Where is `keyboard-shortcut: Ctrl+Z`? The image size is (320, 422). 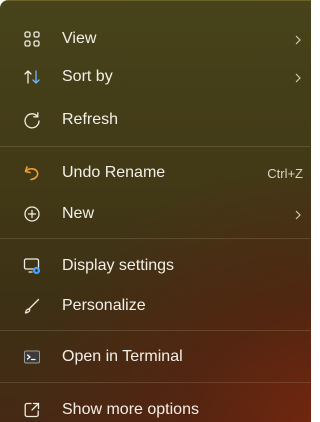
keyboard-shortcut: Ctrl+Z is located at coordinates (285, 173).